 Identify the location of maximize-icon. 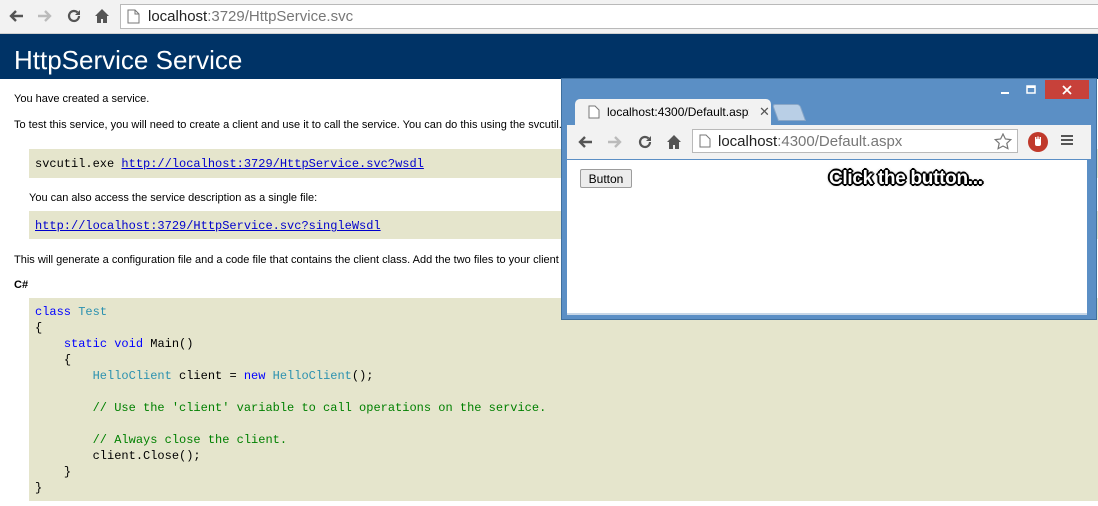
(1031, 89).